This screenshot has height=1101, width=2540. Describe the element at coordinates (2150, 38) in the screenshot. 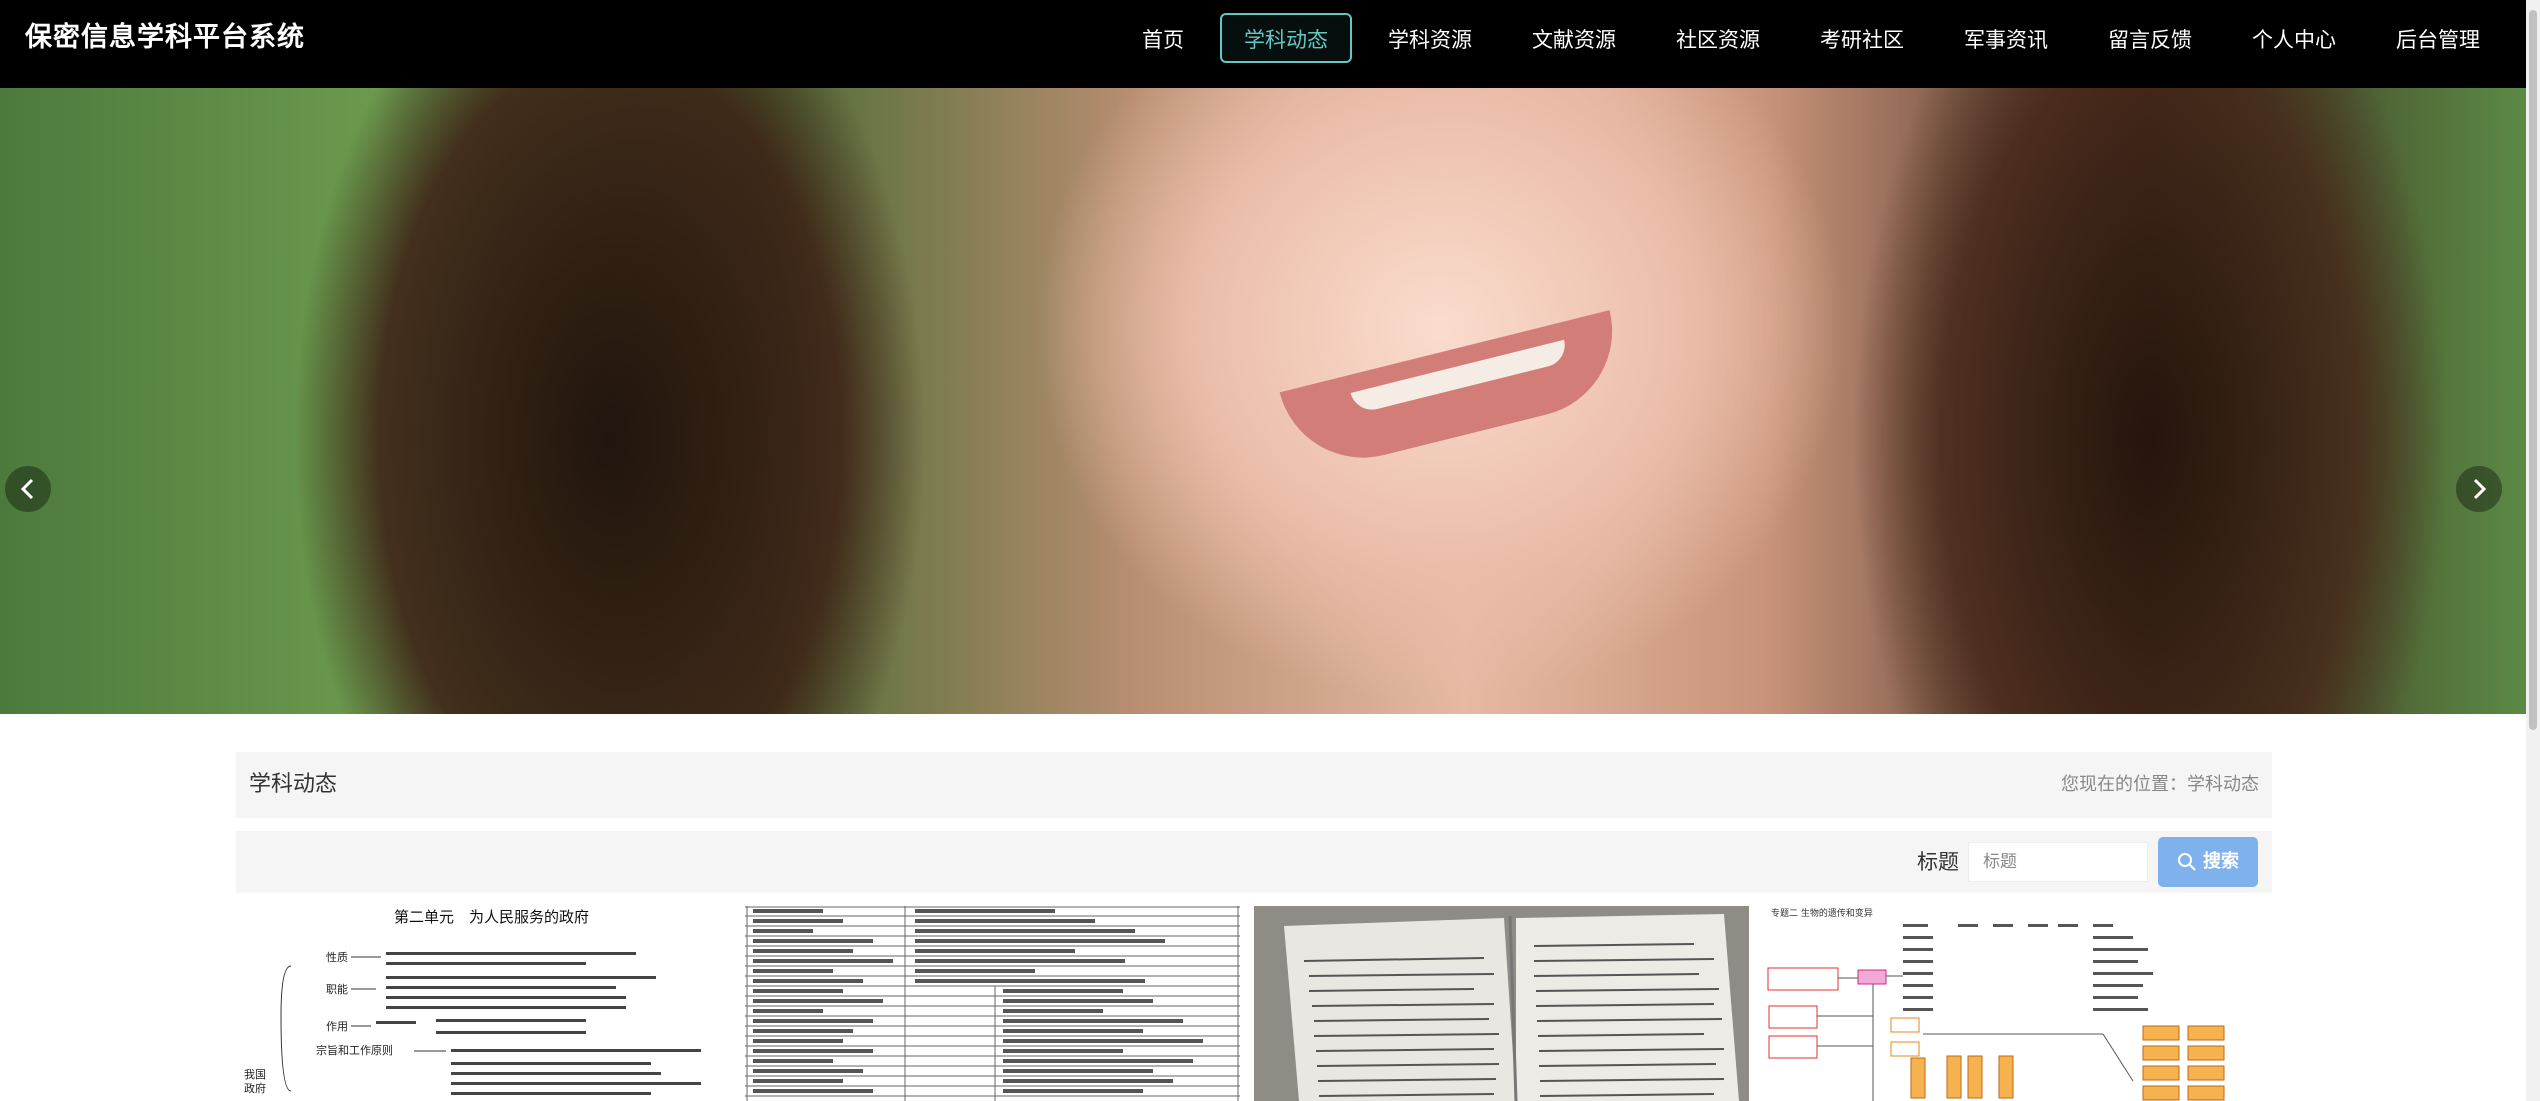

I see `nav-item-feedback: 留言反馈` at that location.